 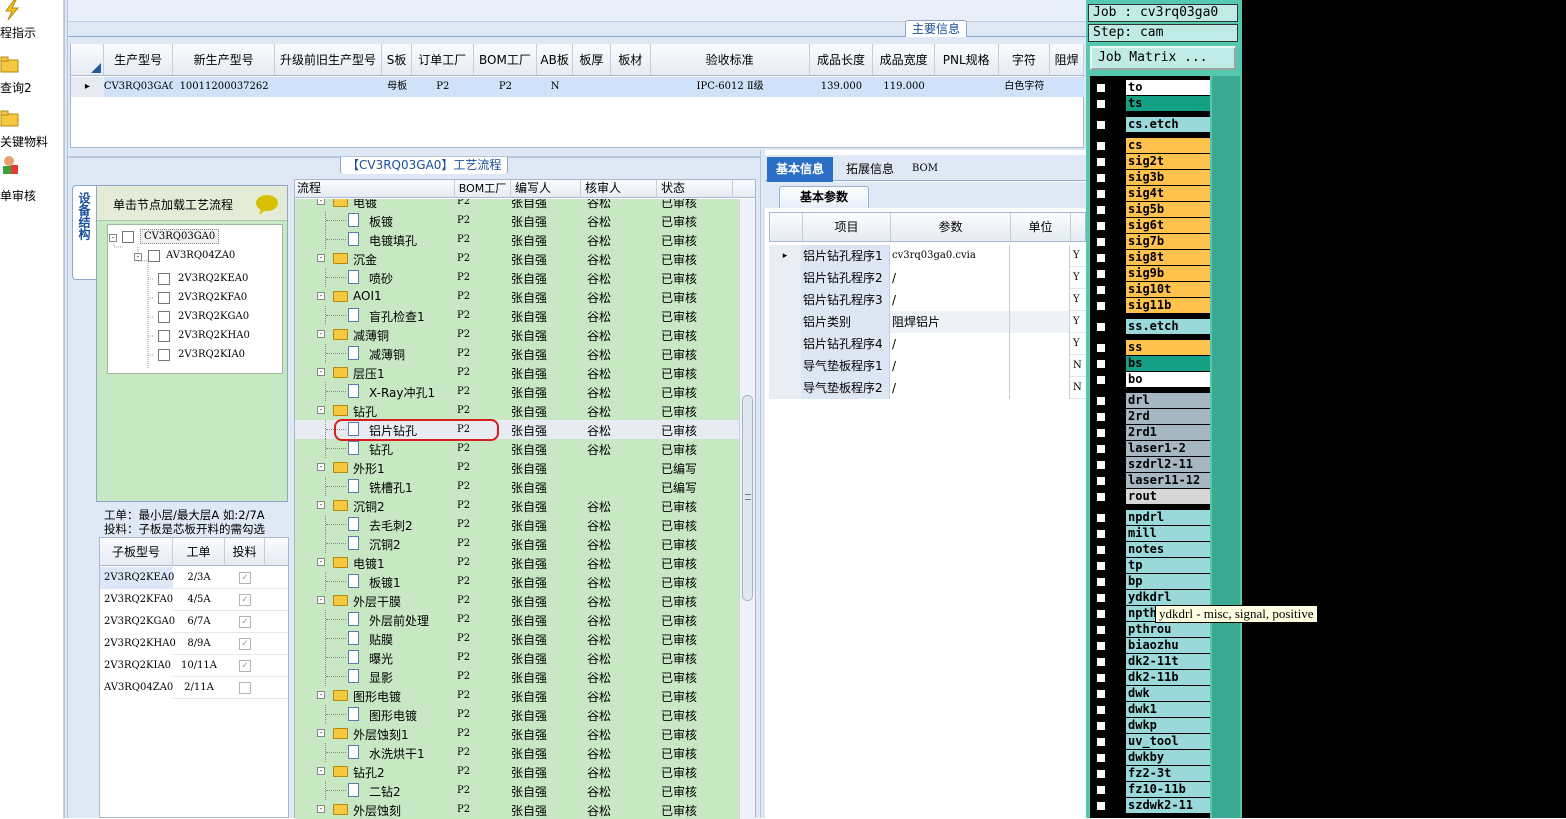 I want to click on layer-name: szdwk2-11, so click(x=1168, y=805).